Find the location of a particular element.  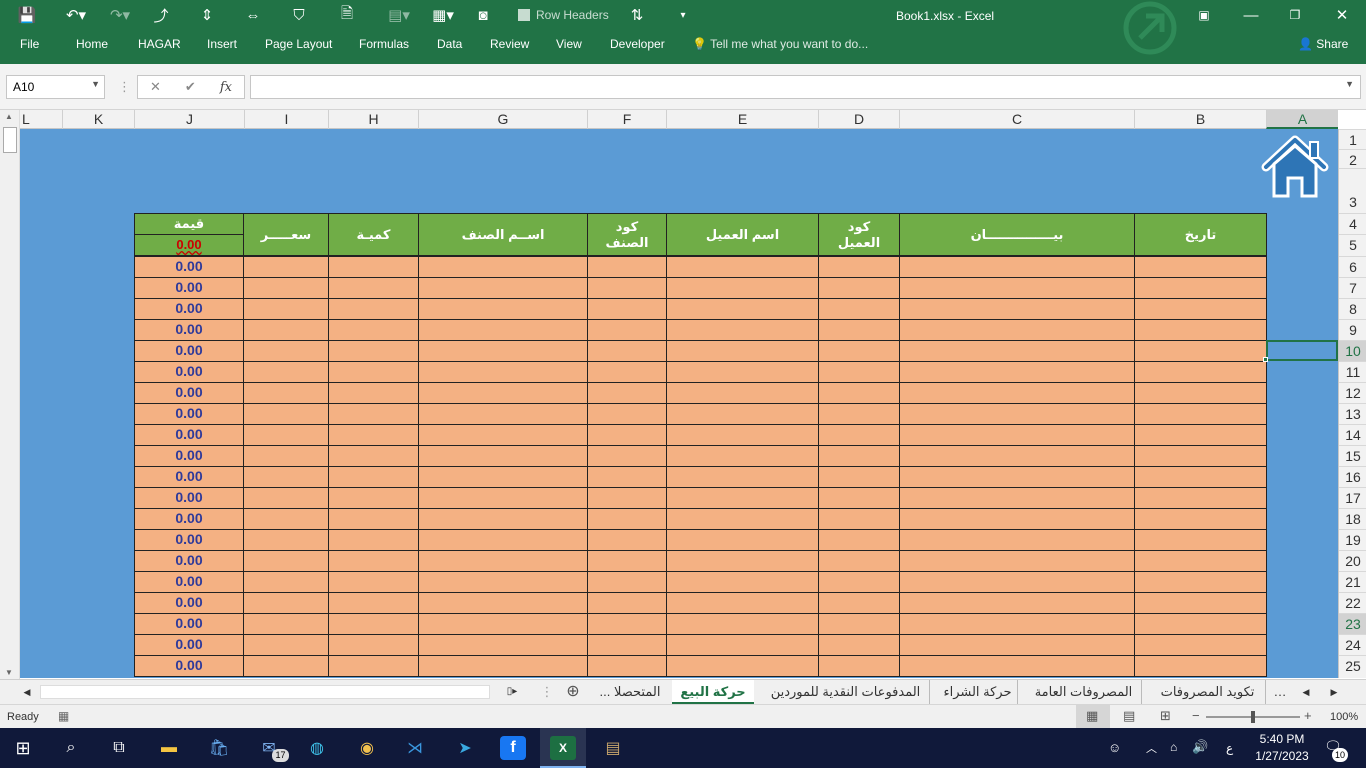

zoom-slider-thumb is located at coordinates (1253, 717).